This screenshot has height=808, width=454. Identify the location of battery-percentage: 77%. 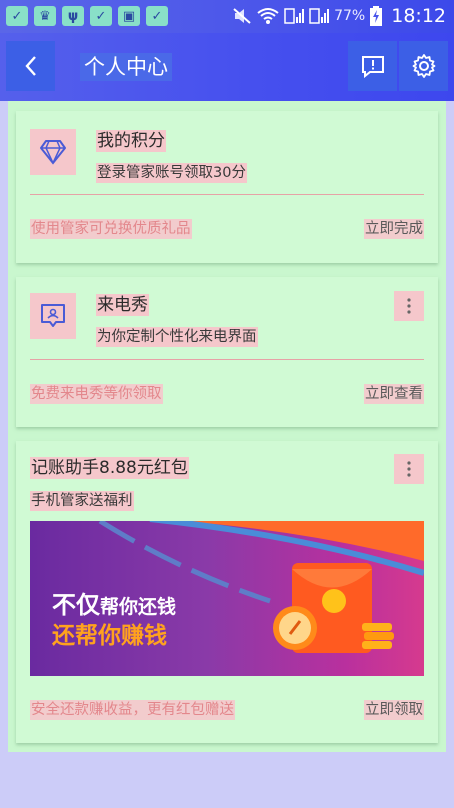
(350, 16).